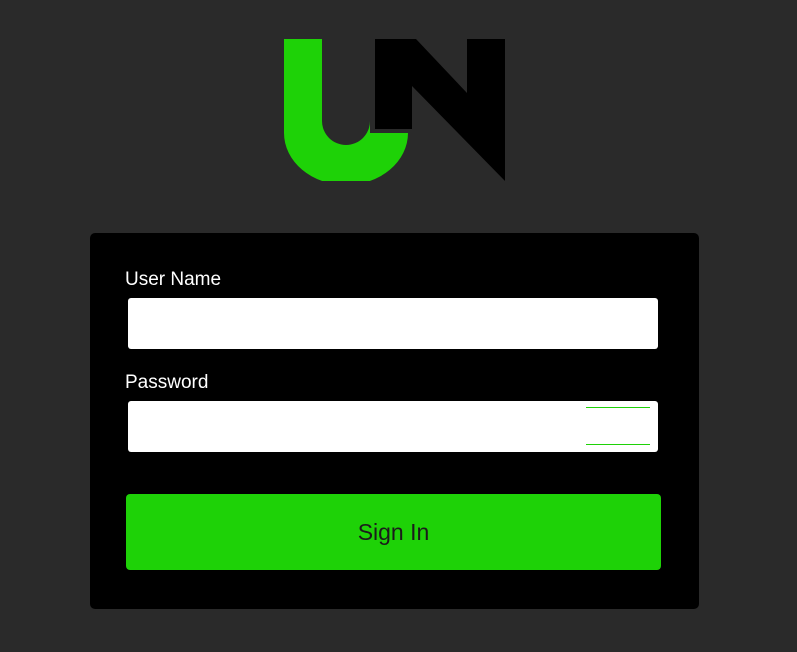 The height and width of the screenshot is (652, 797). Describe the element at coordinates (393, 323) in the screenshot. I see `username-input` at that location.